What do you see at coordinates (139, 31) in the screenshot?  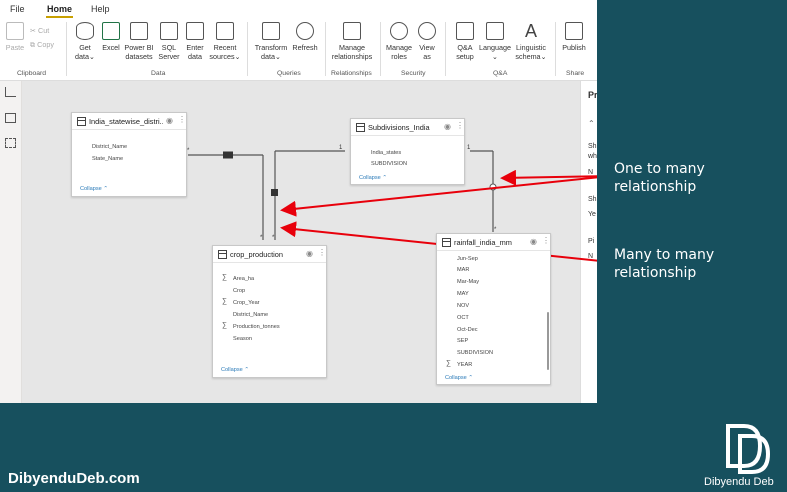 I see `dataset-icon` at bounding box center [139, 31].